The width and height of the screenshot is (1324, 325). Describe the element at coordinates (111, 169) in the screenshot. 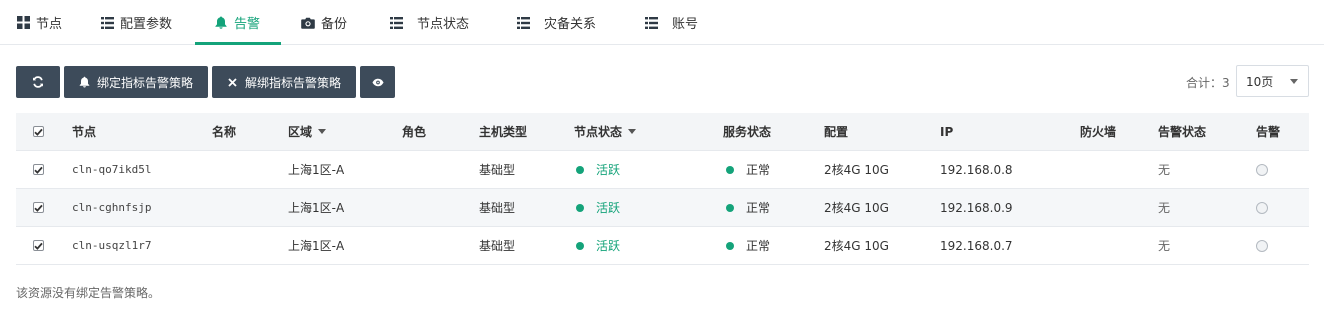

I see `node-id: cln-qo7ikd5l` at that location.